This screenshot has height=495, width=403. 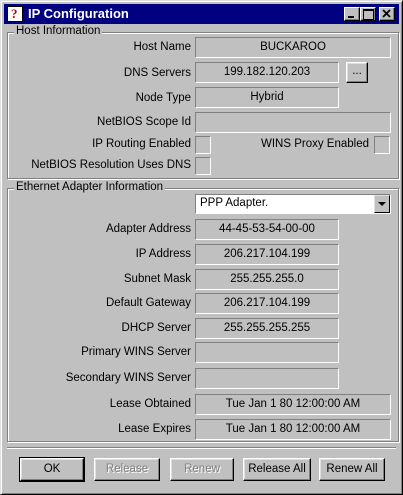 I want to click on secondary-wins-server-label: Secondary WINS Server, so click(x=128, y=378).